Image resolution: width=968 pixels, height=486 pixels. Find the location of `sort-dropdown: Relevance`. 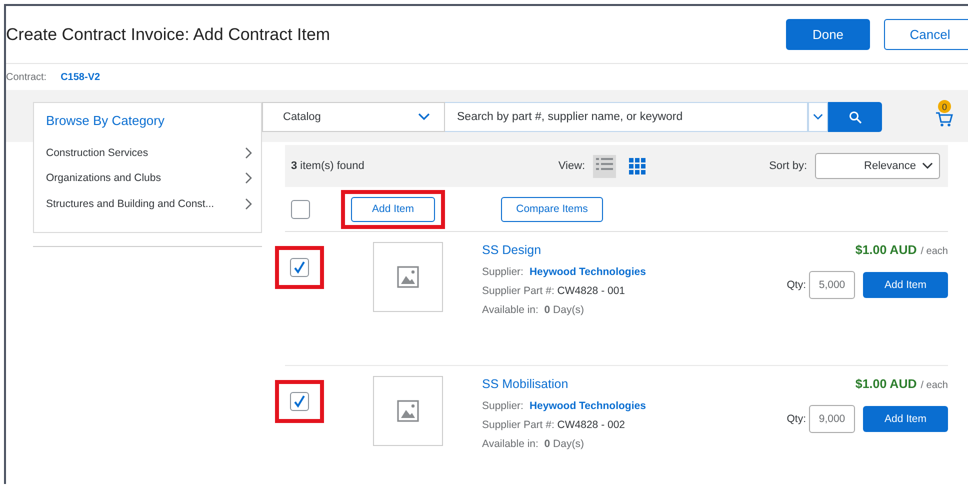

sort-dropdown: Relevance is located at coordinates (877, 166).